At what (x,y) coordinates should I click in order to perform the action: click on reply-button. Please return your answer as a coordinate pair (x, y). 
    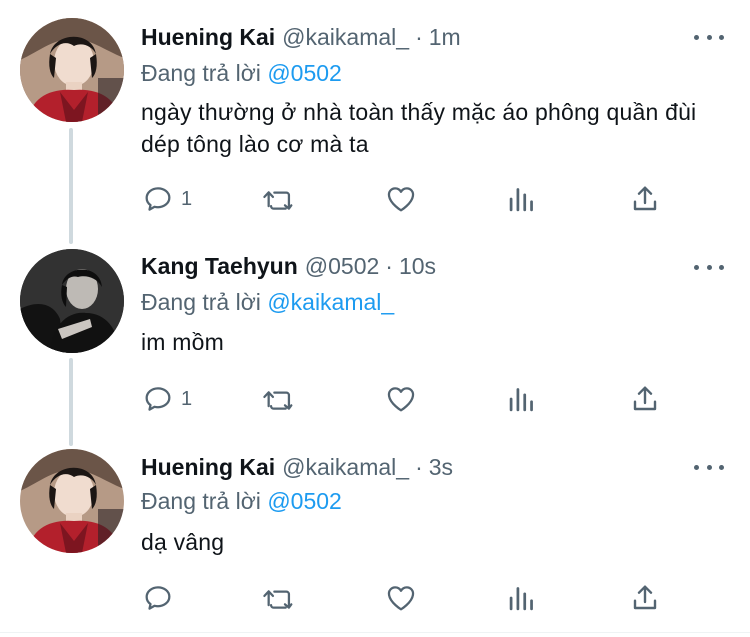
    Looking at the image, I should click on (161, 598).